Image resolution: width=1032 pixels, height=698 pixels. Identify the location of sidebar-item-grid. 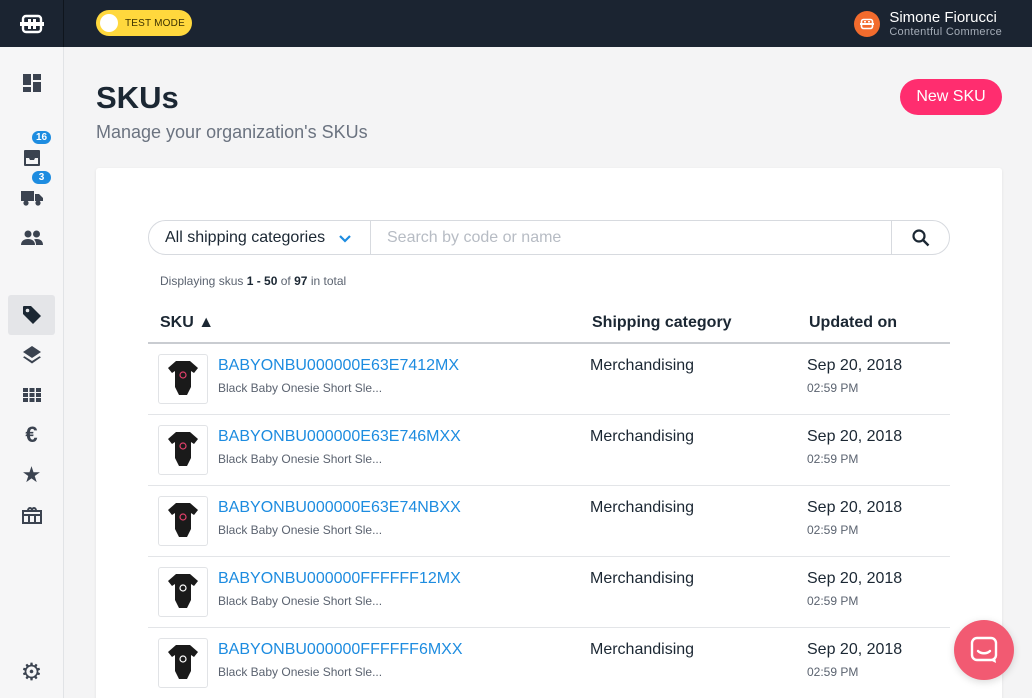
(31, 395).